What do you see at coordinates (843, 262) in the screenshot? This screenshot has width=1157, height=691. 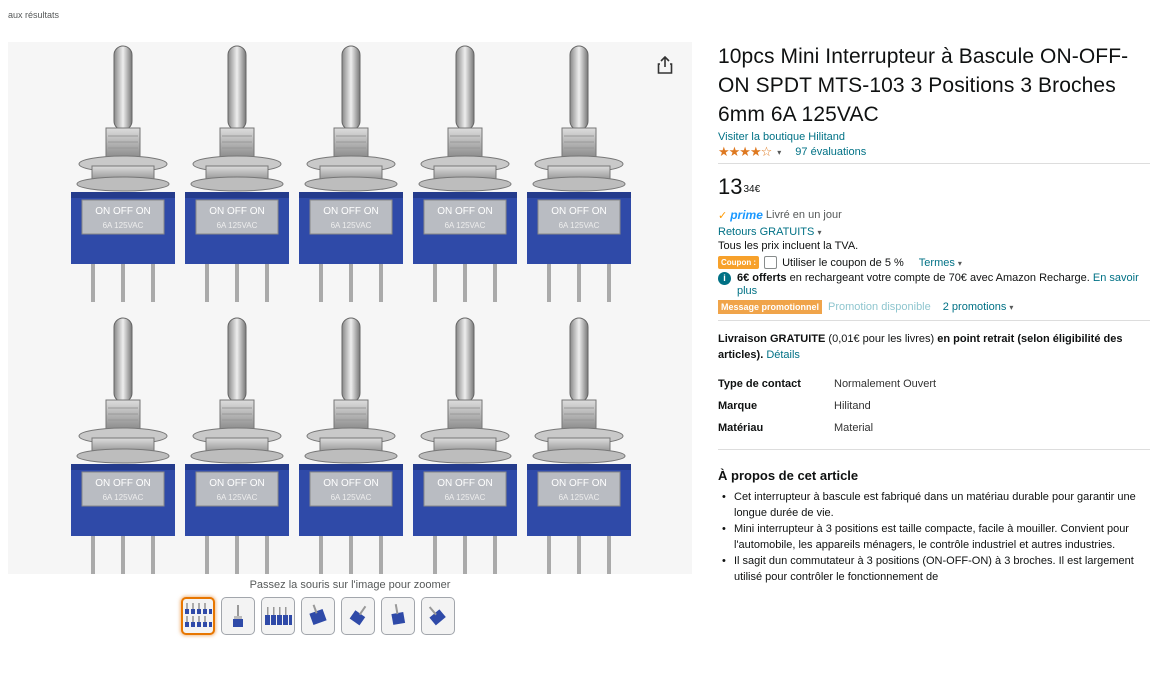 I see `coupon-text: Utiliser le coupon de 5 %` at bounding box center [843, 262].